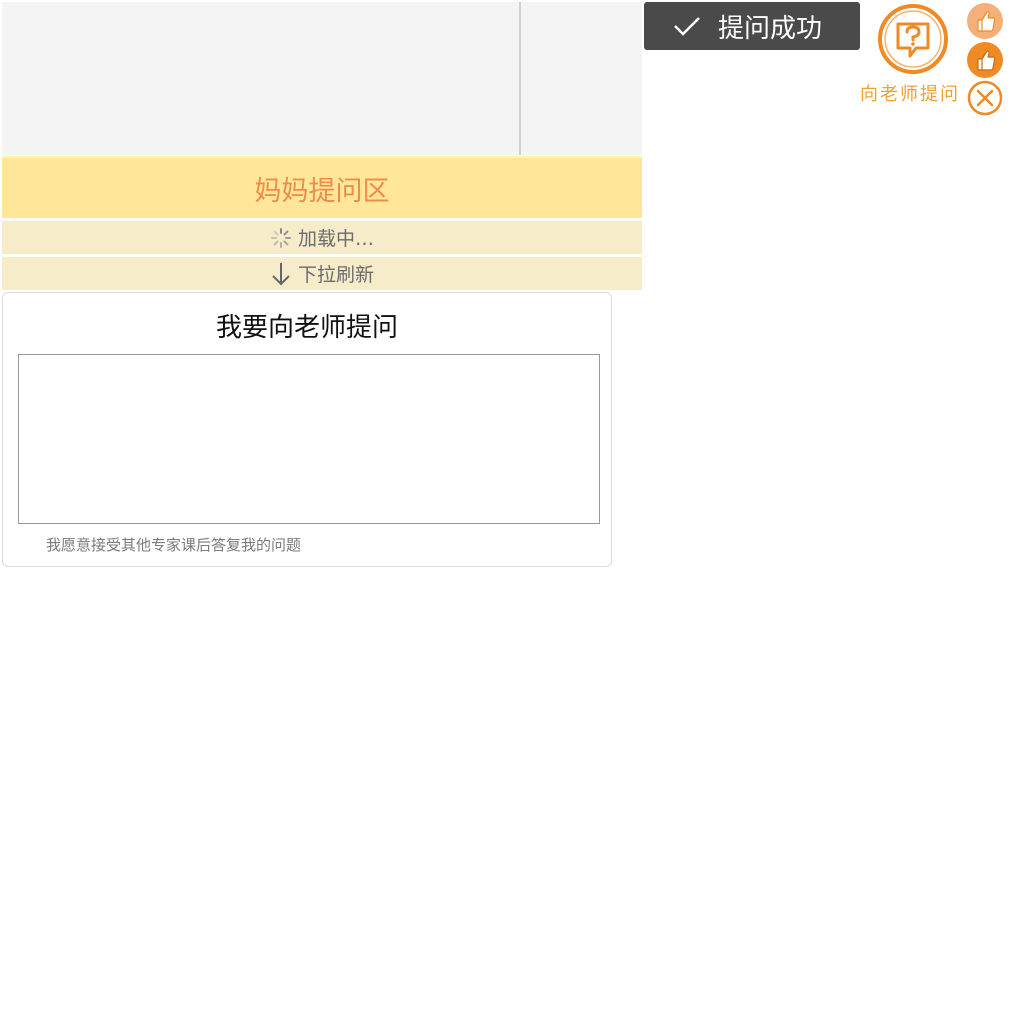  What do you see at coordinates (687, 26) in the screenshot?
I see `check-icon` at bounding box center [687, 26].